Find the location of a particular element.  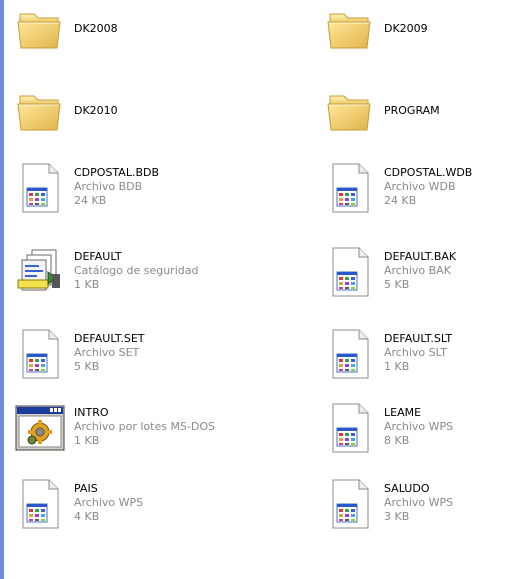

item-type: Archivo SLT is located at coordinates (415, 352).